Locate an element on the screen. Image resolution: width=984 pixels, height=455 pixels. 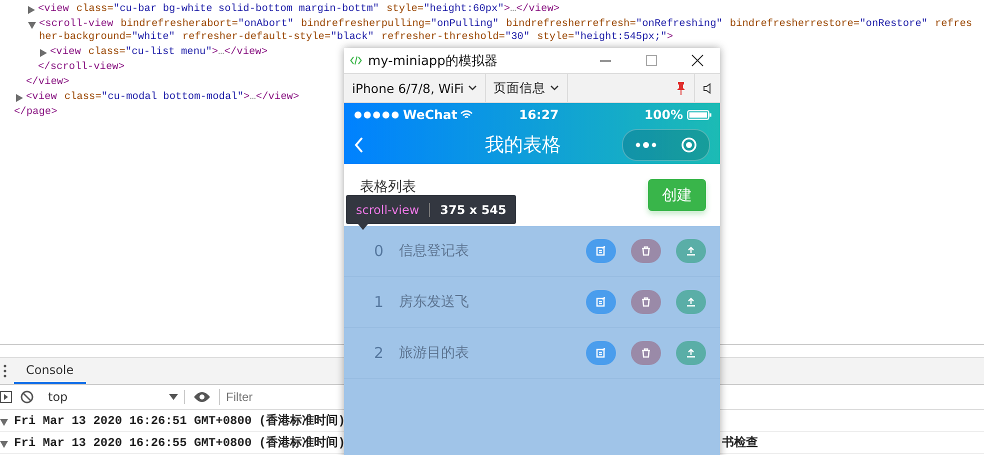
context-select: top is located at coordinates (113, 397).